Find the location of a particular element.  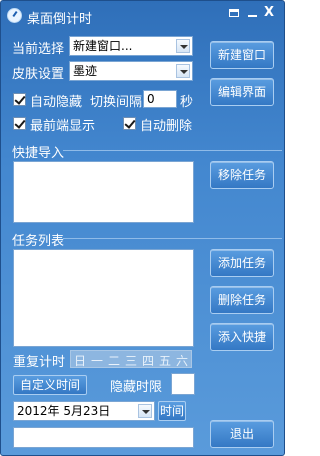

weekday-sun: 日 is located at coordinates (80, 360).